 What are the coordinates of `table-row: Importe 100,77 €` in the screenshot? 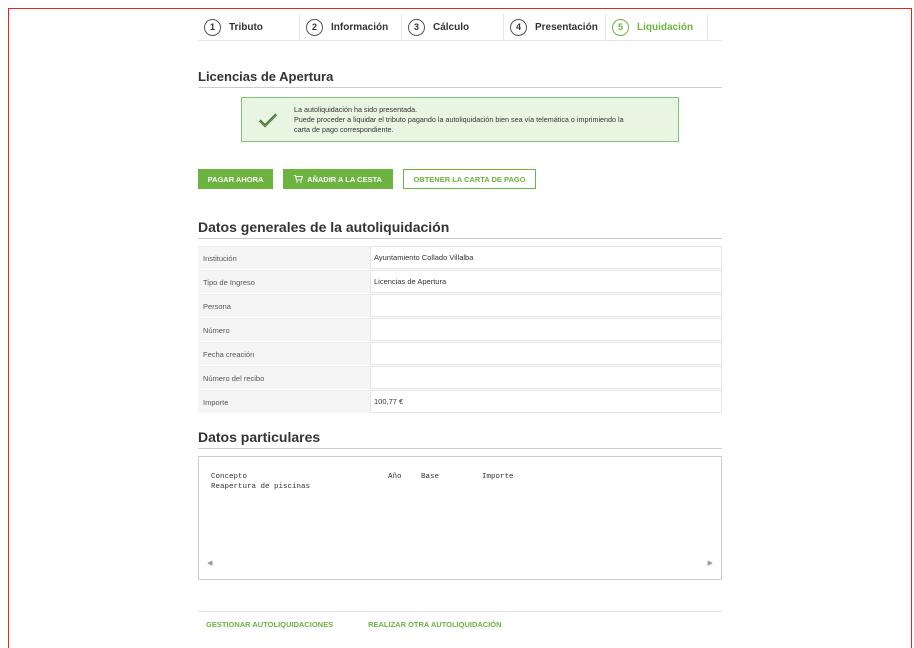 It's located at (460, 401).